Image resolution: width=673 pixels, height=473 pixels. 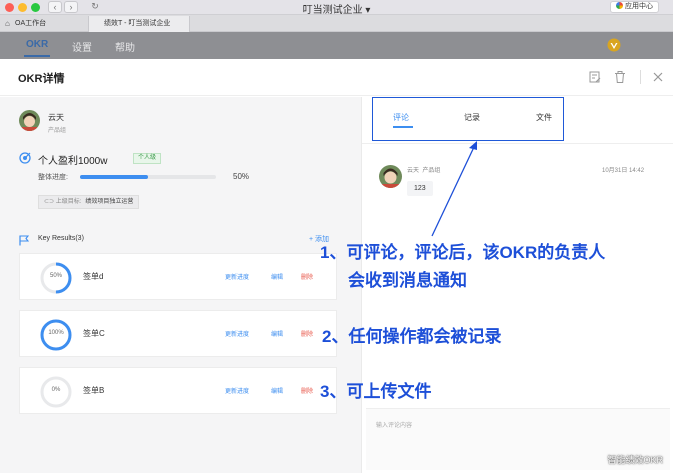 I want to click on key-result-progress-text: 0%, so click(x=56, y=390).